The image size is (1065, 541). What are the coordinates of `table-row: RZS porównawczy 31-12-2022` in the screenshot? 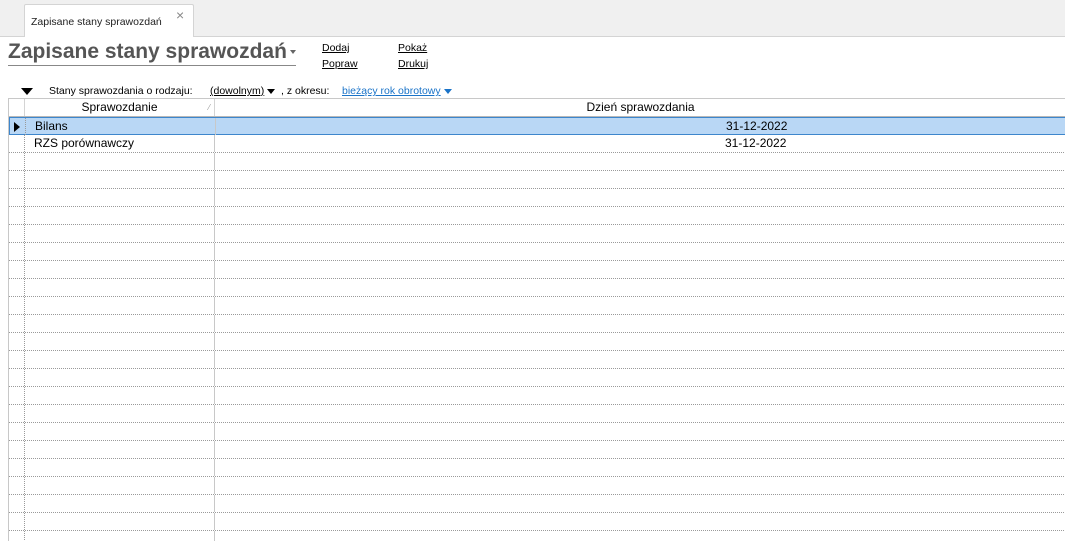 It's located at (537, 144).